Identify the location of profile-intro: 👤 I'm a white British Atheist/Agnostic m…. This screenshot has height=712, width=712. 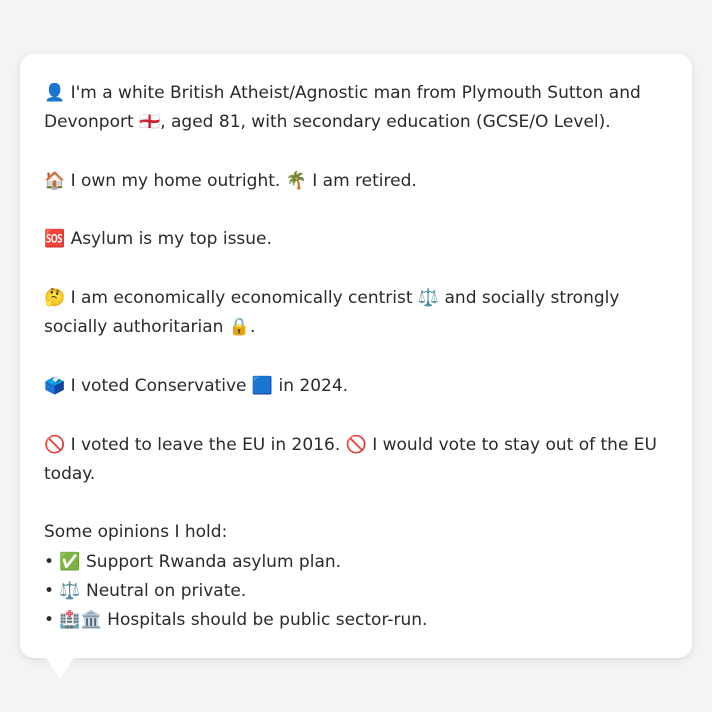
(342, 108).